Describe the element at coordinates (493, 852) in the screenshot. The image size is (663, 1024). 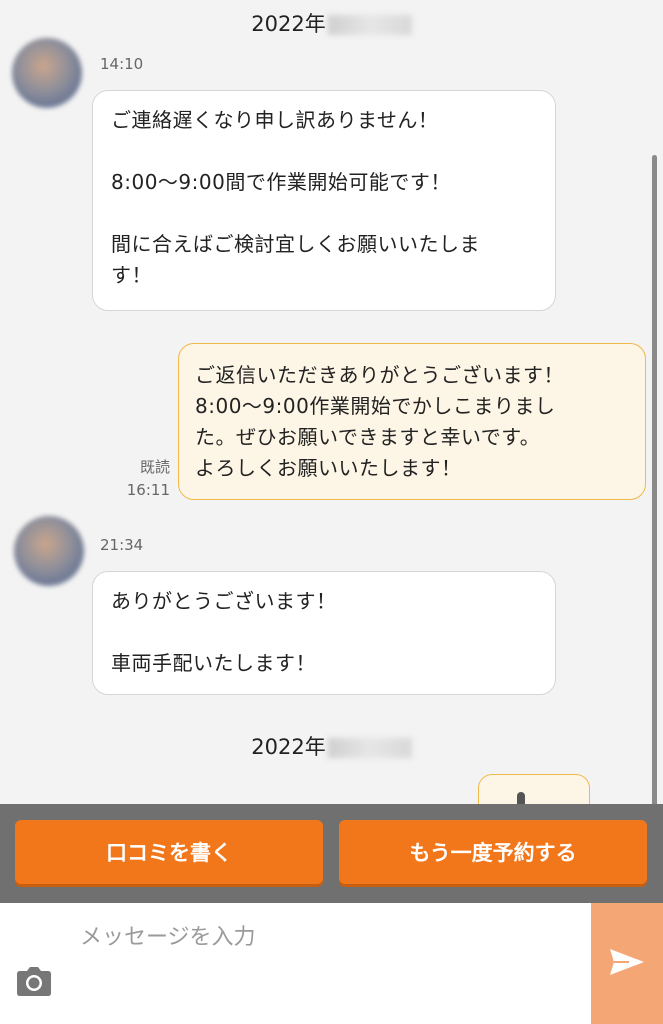
I see `book-again-button: もう一度予約する` at that location.